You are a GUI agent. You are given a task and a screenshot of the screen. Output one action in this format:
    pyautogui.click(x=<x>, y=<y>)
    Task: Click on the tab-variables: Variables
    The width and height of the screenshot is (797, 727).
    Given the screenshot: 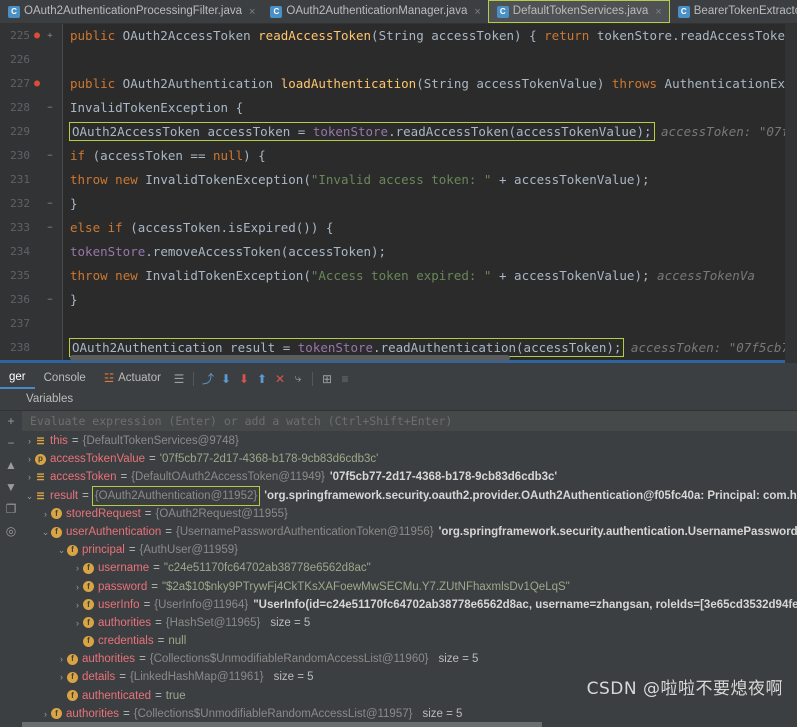 What is the action you would take?
    pyautogui.click(x=49, y=399)
    